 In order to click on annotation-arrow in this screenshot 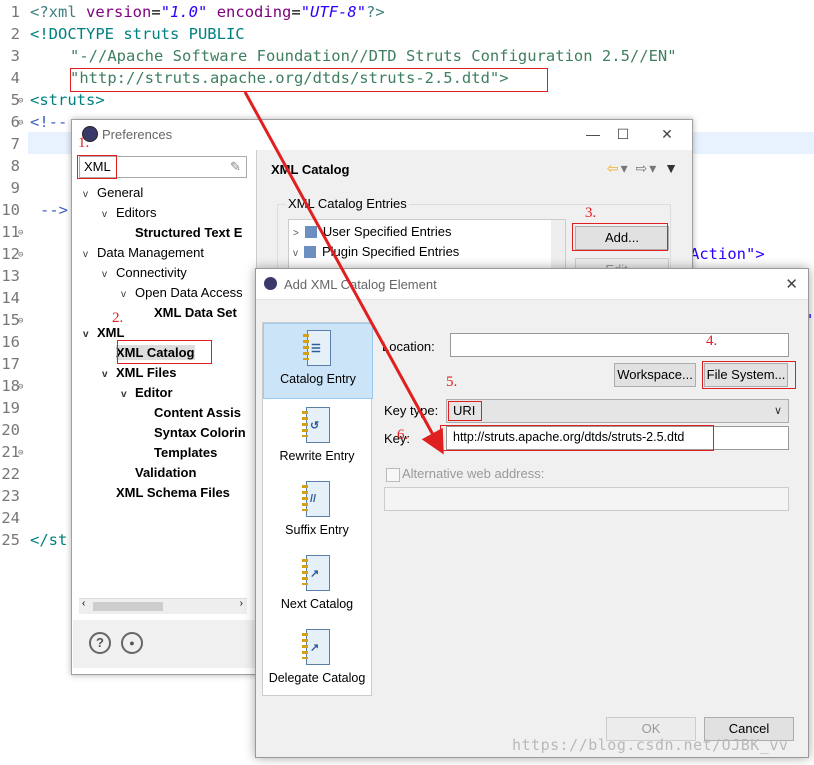, I will do `click(343, 273)`.